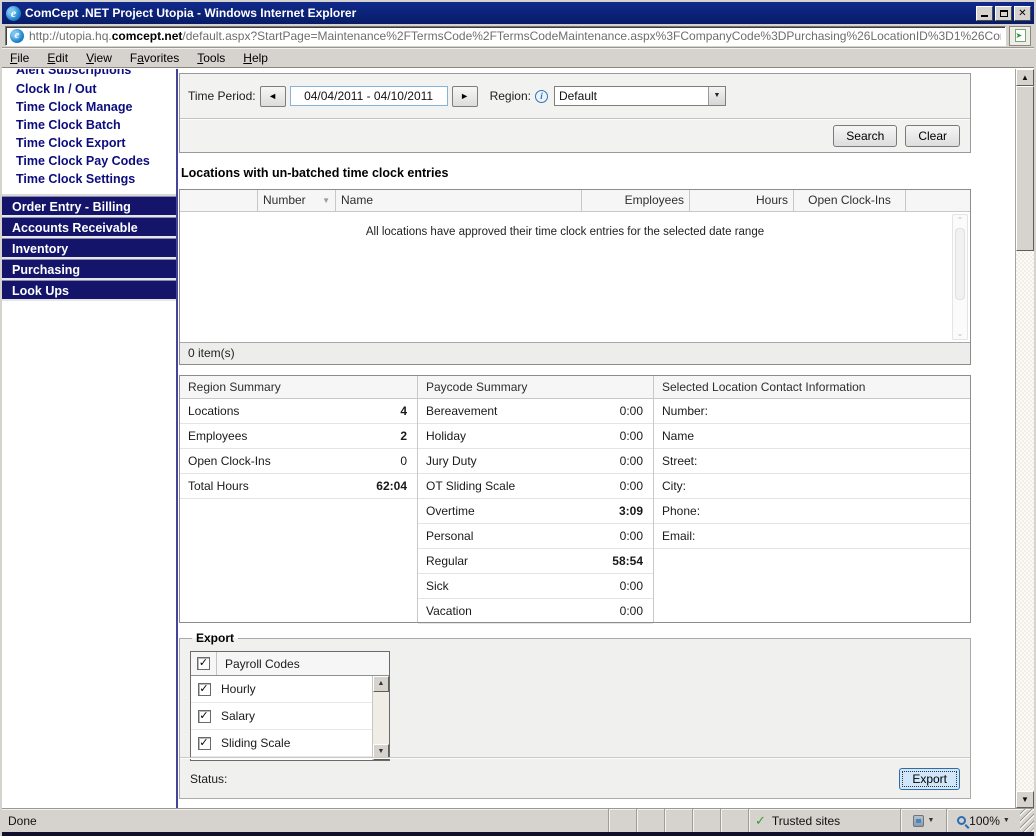  What do you see at coordinates (89, 107) in the screenshot?
I see `sidebar-item: Time Clock Manage` at bounding box center [89, 107].